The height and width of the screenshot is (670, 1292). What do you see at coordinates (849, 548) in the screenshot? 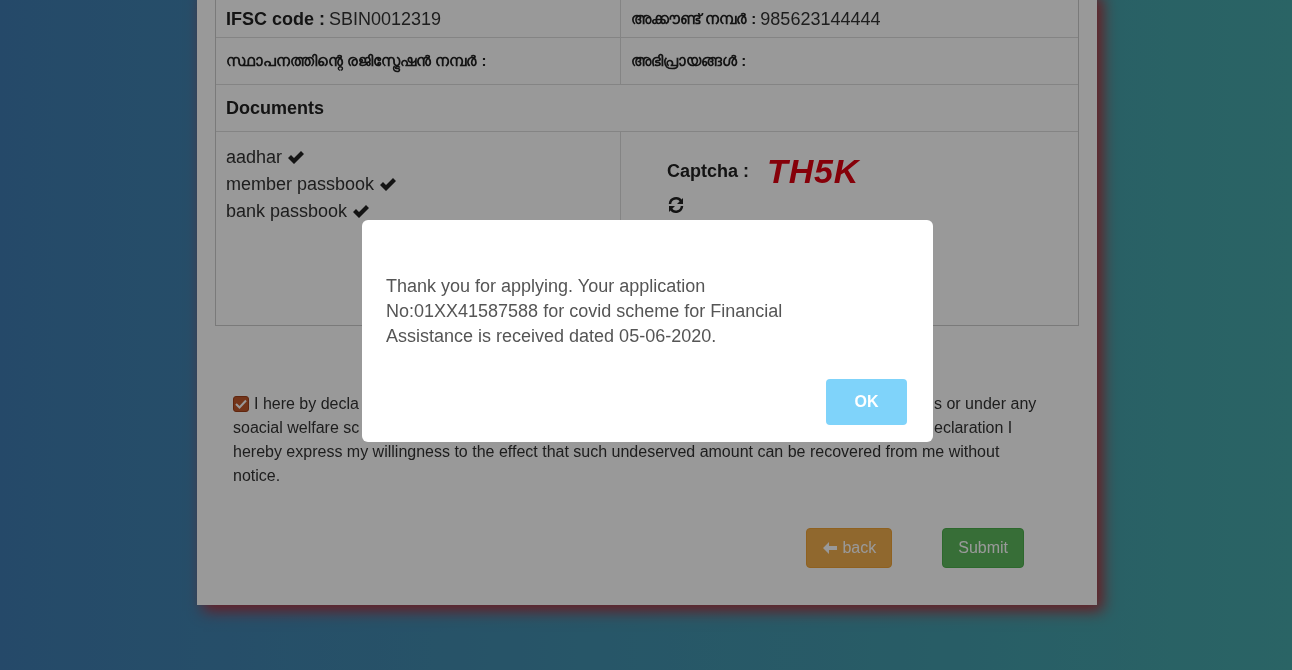
I see `back-button: back` at bounding box center [849, 548].